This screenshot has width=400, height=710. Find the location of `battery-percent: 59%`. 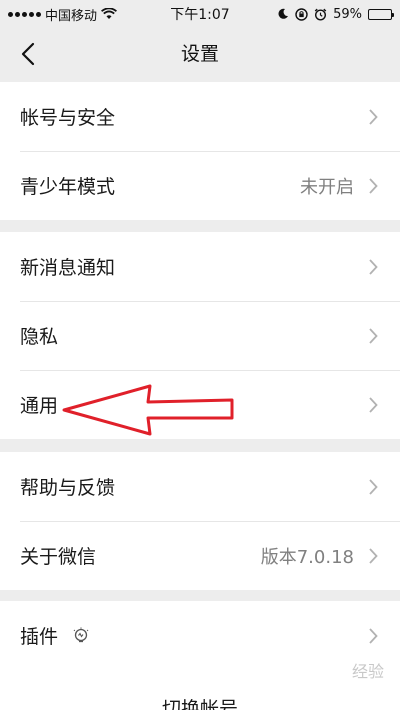

battery-percent: 59% is located at coordinates (347, 14).